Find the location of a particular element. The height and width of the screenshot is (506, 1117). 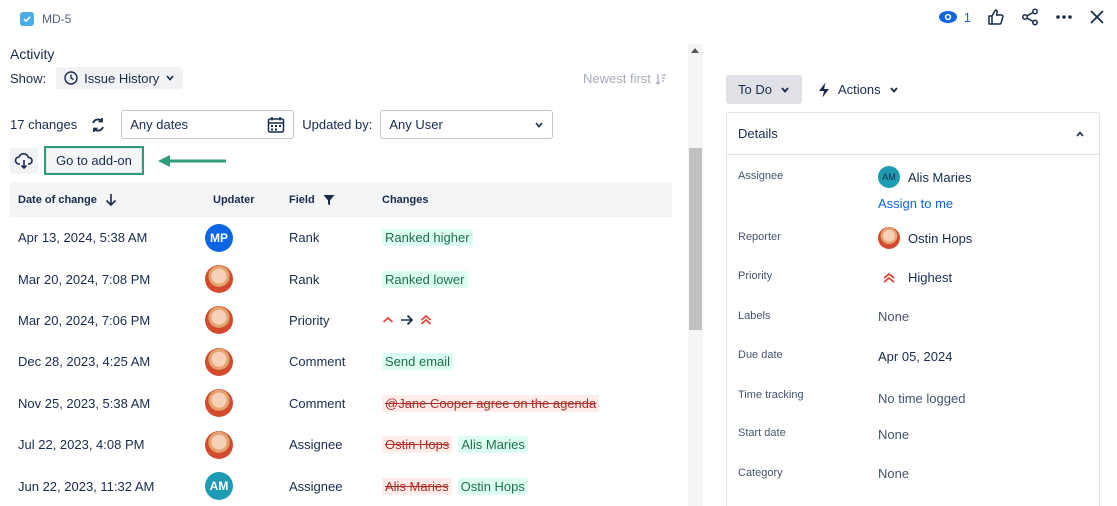

scroll-up-arrow is located at coordinates (695, 50).